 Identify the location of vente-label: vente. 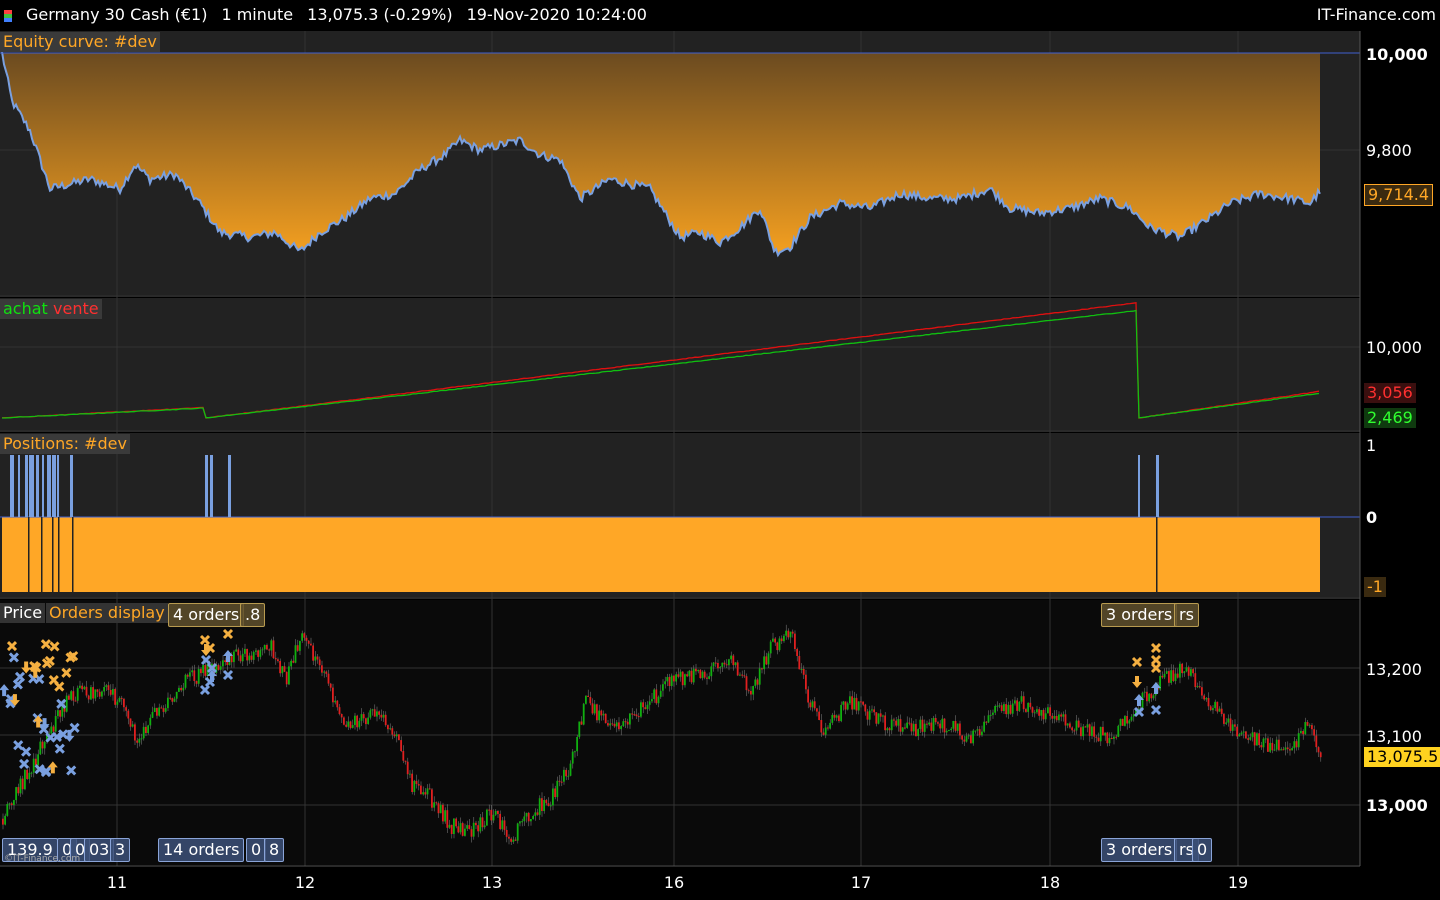
(76, 309).